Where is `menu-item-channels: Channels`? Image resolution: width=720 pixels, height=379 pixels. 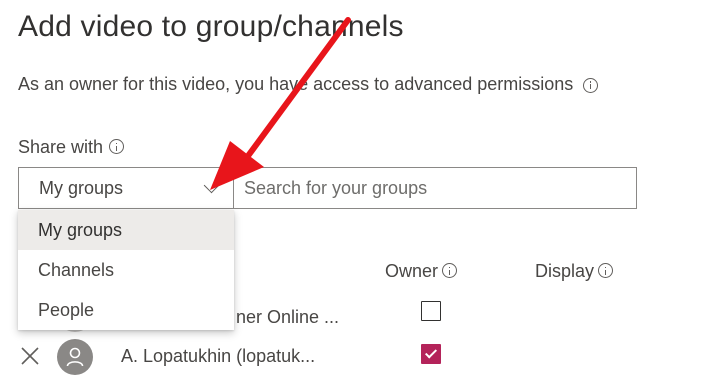 menu-item-channels: Channels is located at coordinates (126, 270).